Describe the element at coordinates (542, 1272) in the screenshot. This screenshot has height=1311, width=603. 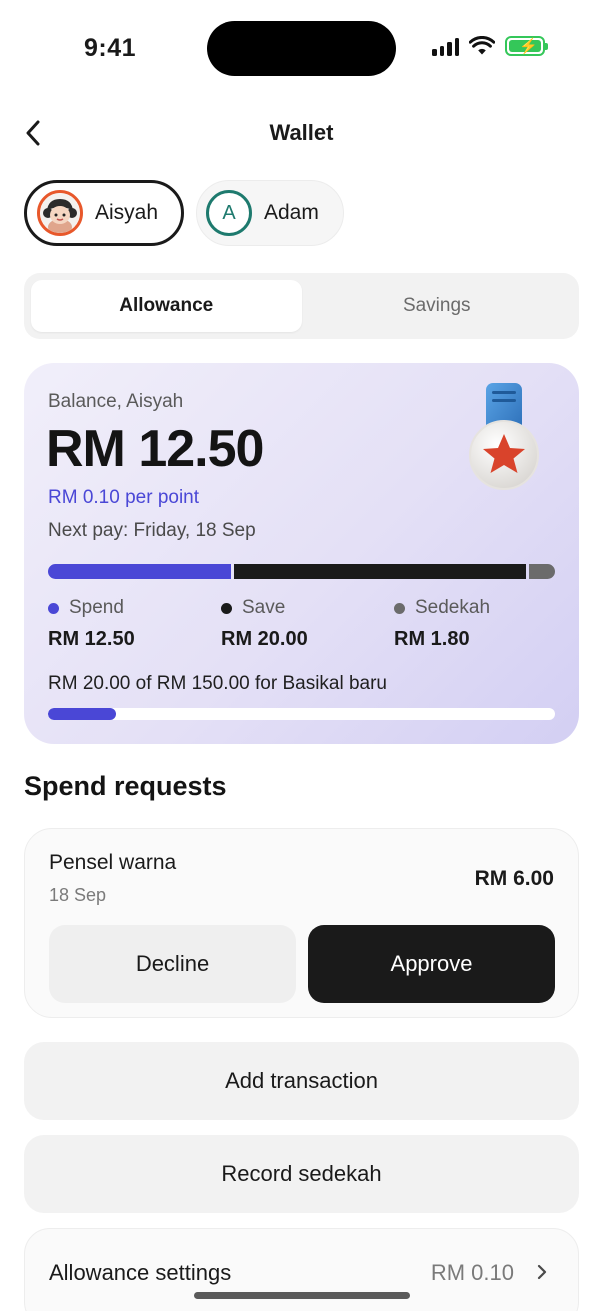
I see `chevron-right-icon` at that location.